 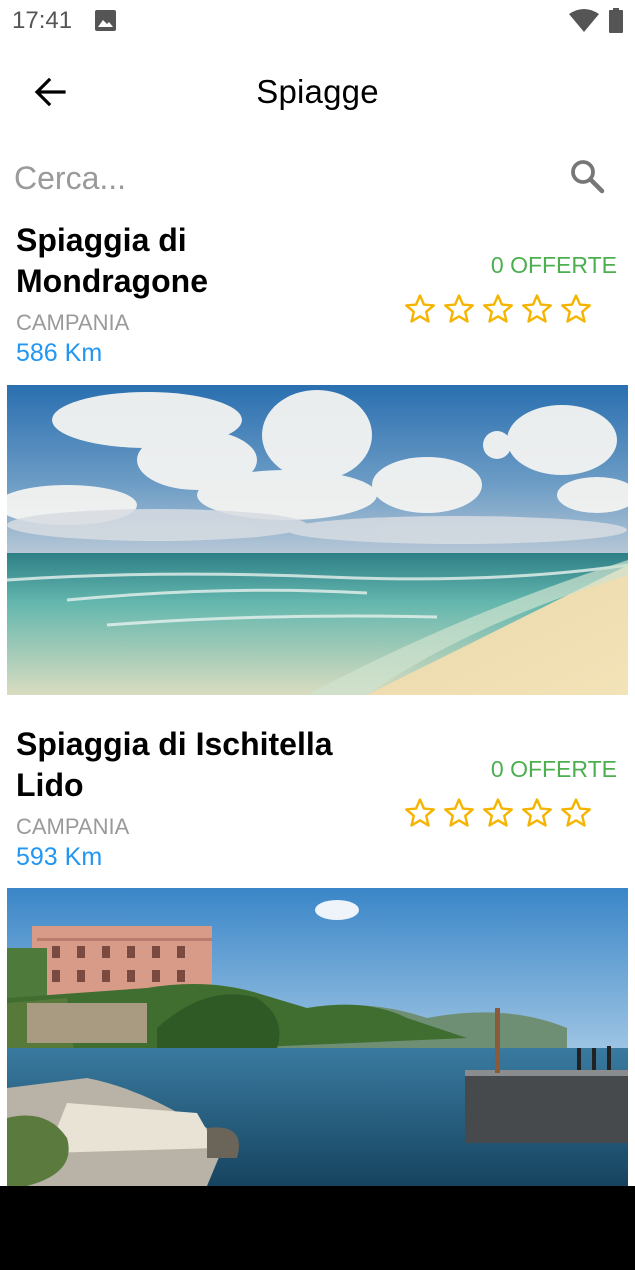 I want to click on wifi-icon, so click(x=584, y=20).